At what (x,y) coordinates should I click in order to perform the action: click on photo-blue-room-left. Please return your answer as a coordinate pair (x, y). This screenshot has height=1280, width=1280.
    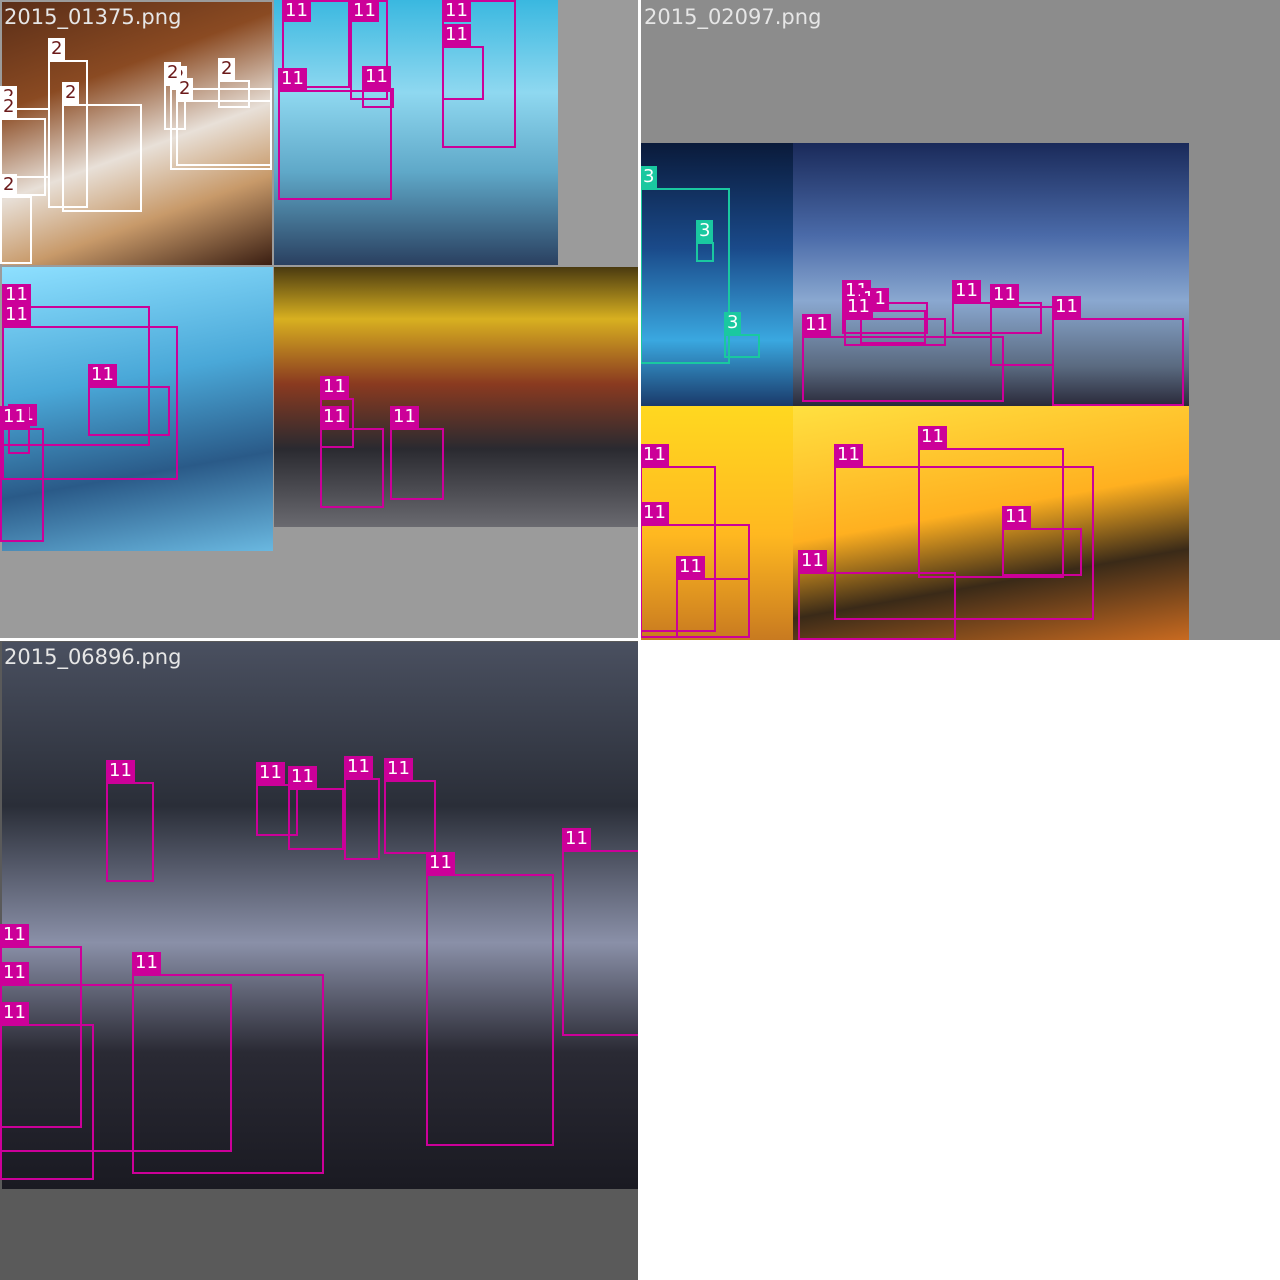
    Looking at the image, I should click on (137, 409).